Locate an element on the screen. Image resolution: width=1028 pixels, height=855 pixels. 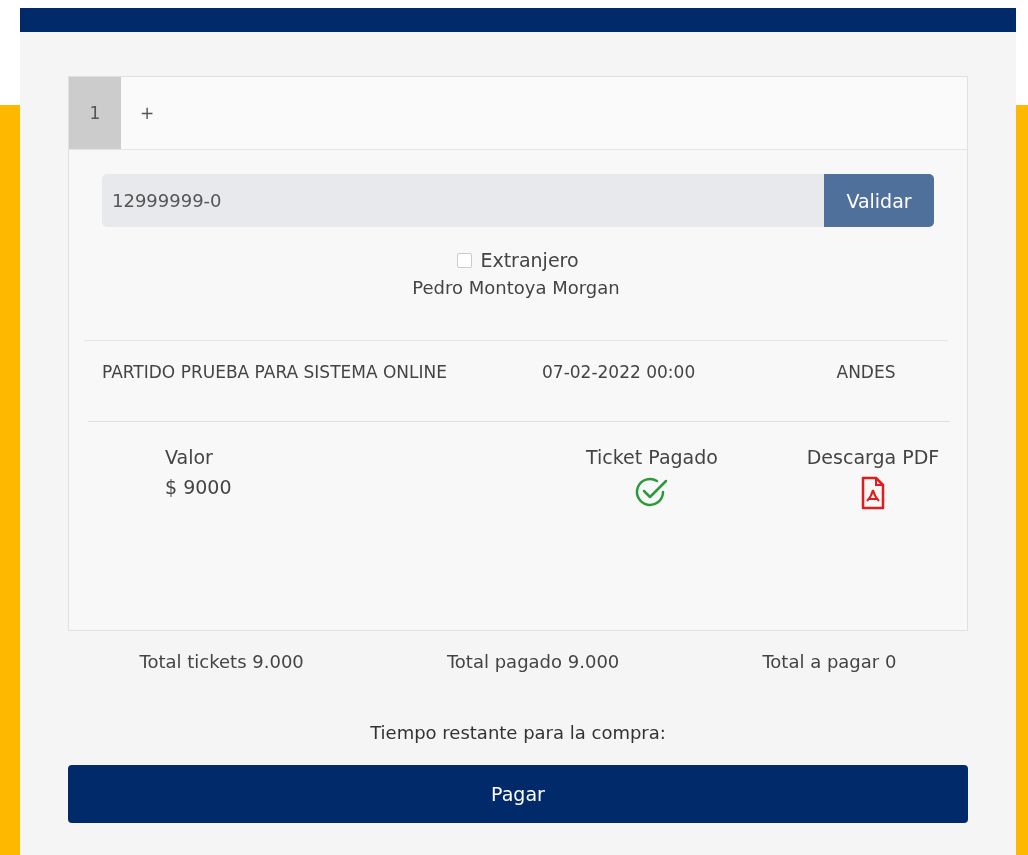
tab: + is located at coordinates (147, 113).